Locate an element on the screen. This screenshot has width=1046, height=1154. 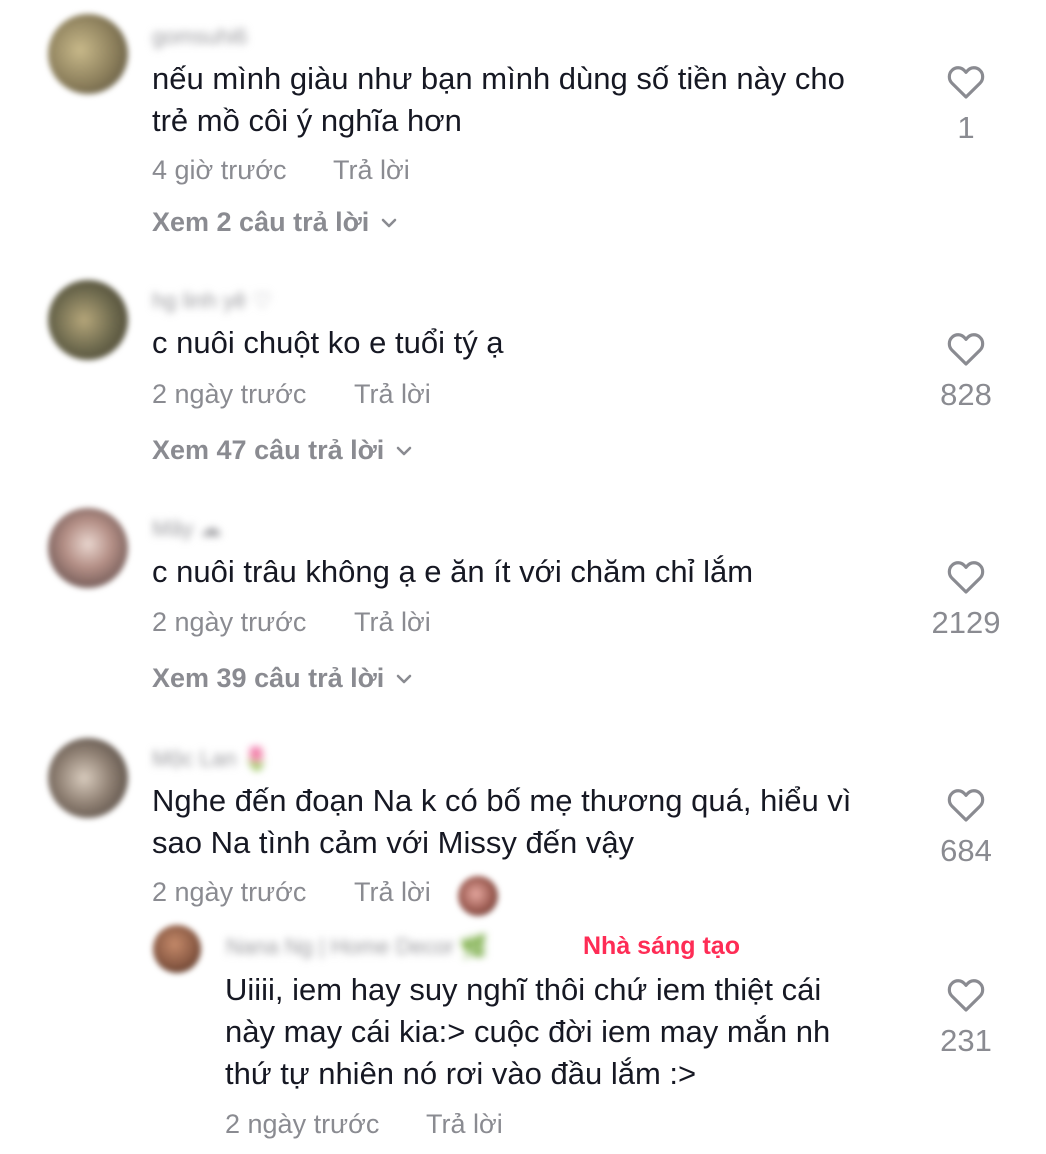
comment-username: Mộc Lan 🌷 is located at coordinates (211, 759).